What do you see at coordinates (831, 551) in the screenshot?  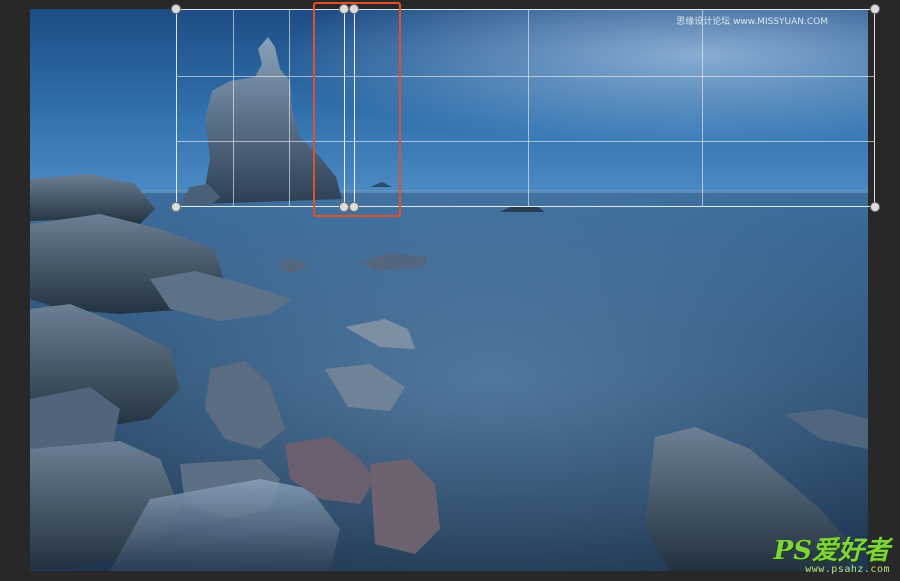 I see `logo-text: PS爱好者` at bounding box center [831, 551].